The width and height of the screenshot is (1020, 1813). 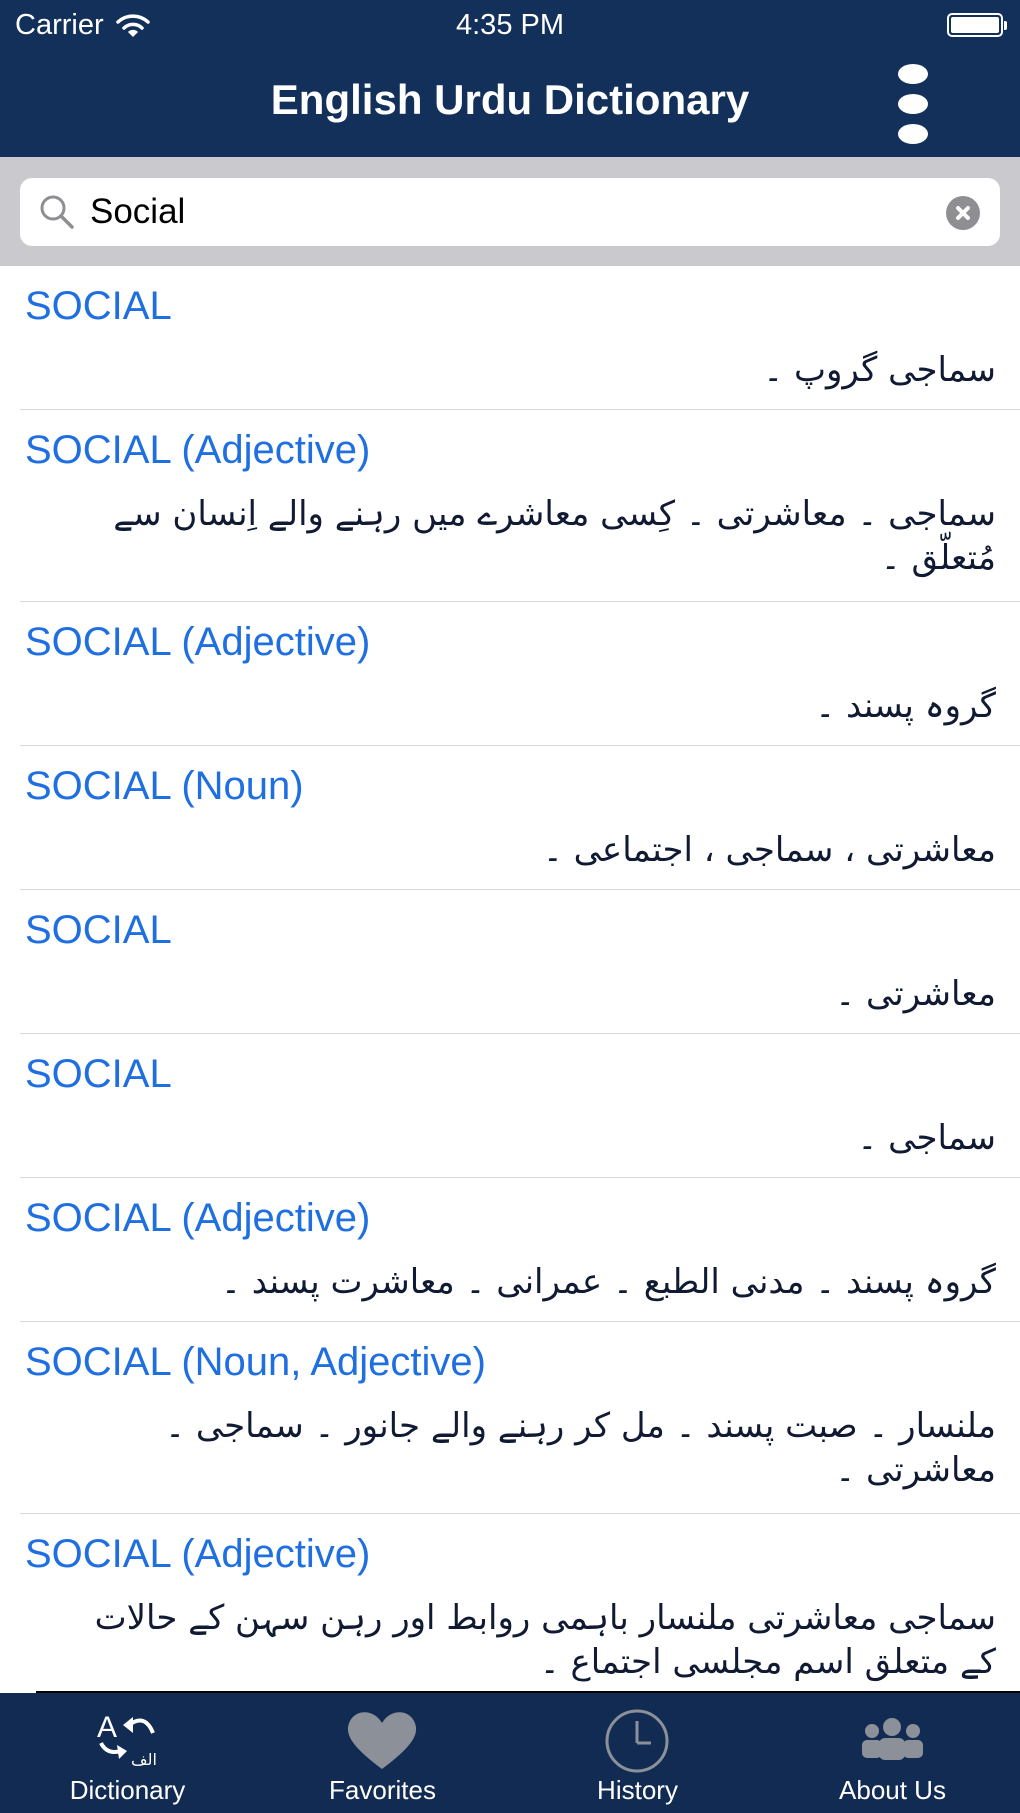 I want to click on entry-meaning: معاشرتی ، سماجی ، اجتماعی ۔, so click(x=769, y=850).